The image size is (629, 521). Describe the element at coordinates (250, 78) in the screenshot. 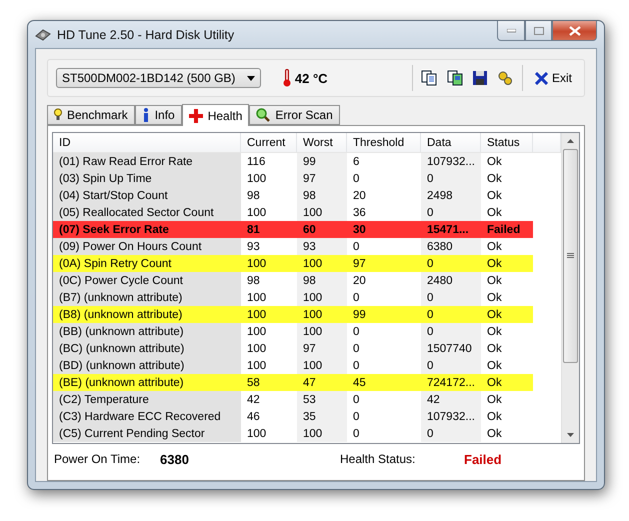

I see `caret-icon` at that location.